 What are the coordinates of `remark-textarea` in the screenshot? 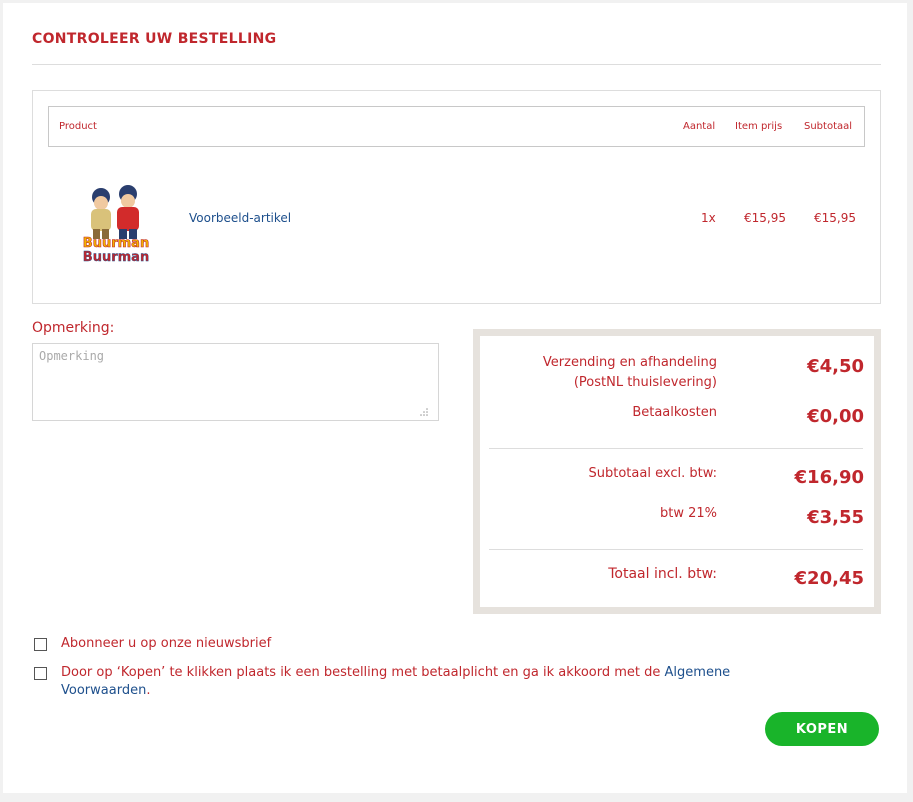 It's located at (235, 382).